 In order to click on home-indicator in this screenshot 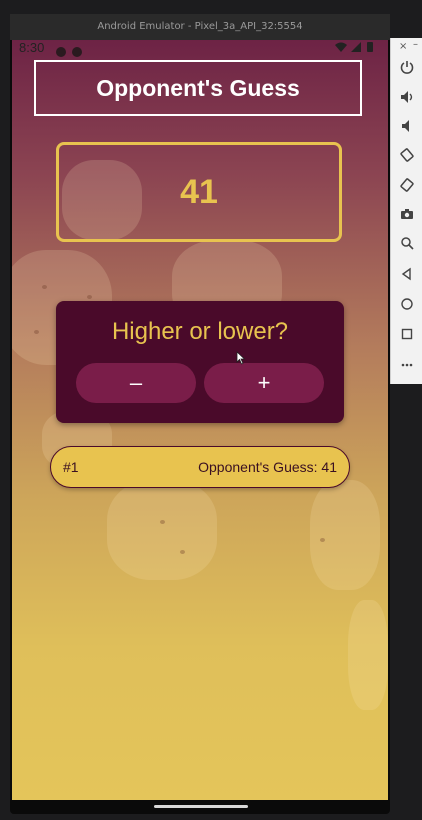, I will do `click(201, 806)`.